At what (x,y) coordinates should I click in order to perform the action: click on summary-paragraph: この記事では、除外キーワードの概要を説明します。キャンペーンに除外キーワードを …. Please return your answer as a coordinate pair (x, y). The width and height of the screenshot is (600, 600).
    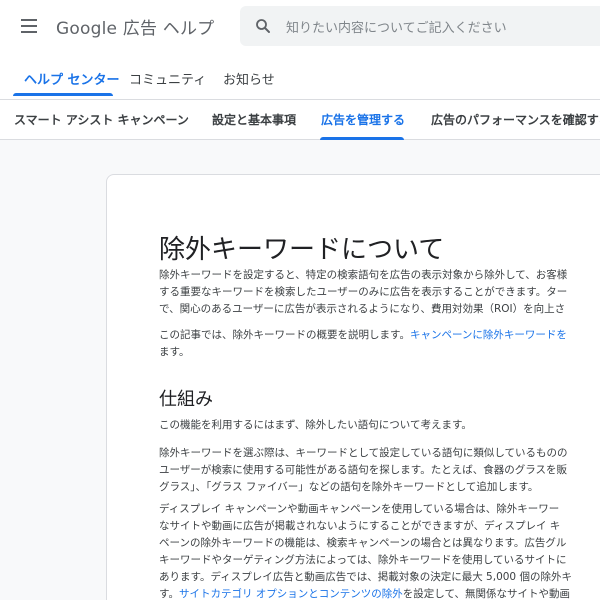
    Looking at the image, I should click on (363, 344).